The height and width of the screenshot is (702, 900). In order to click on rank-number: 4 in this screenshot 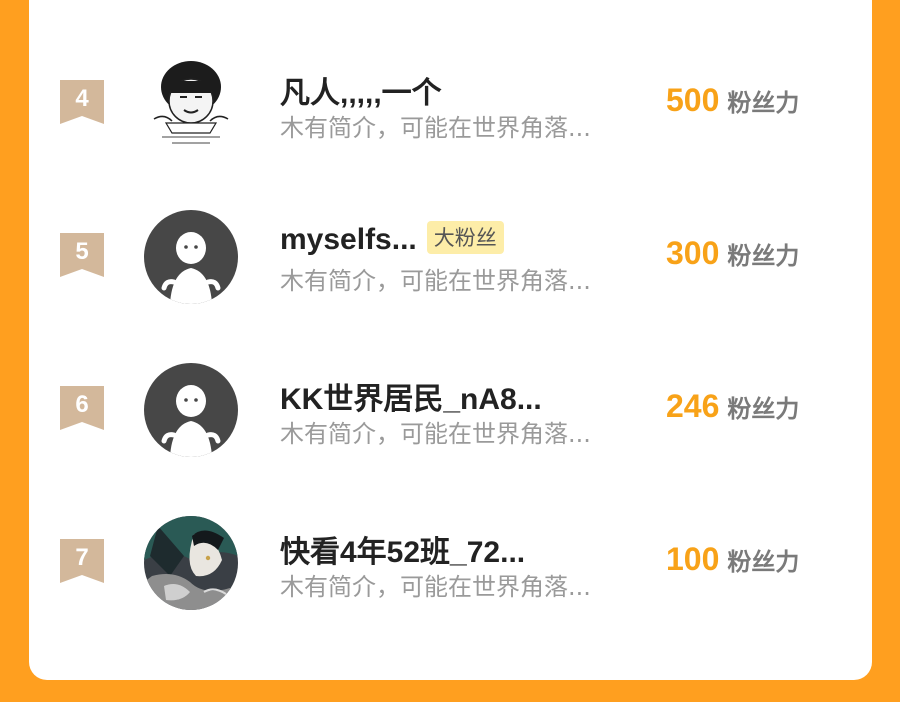, I will do `click(82, 98)`.